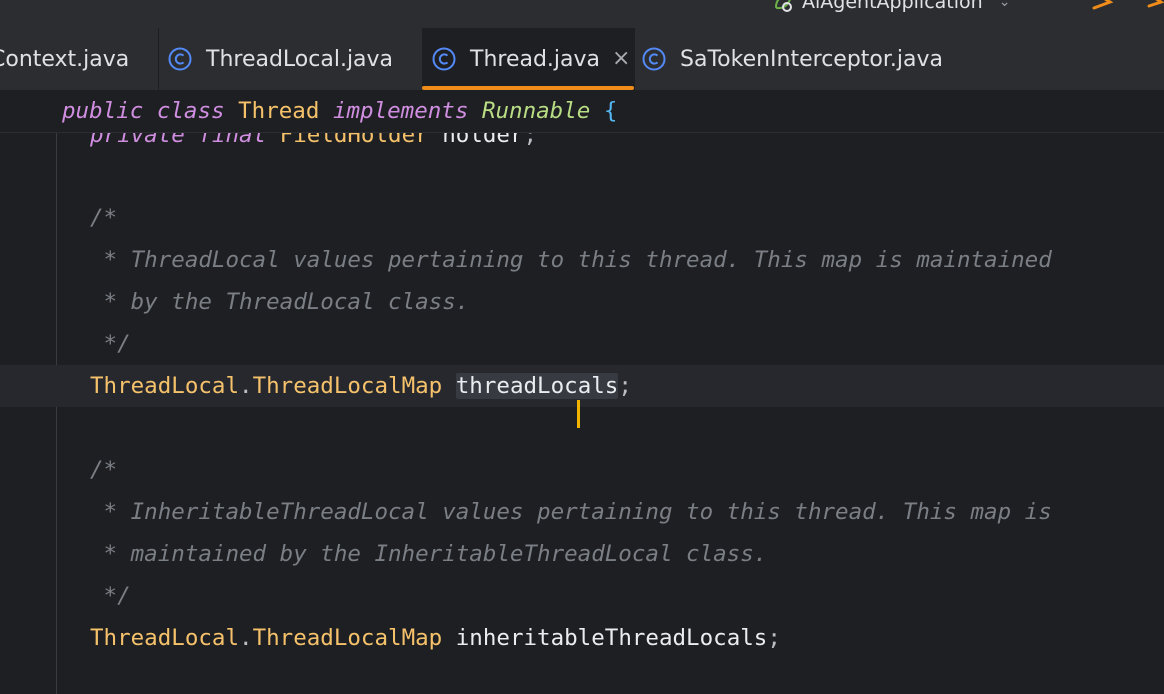  What do you see at coordinates (535, 59) in the screenshot?
I see `tab-label: Thread.java` at bounding box center [535, 59].